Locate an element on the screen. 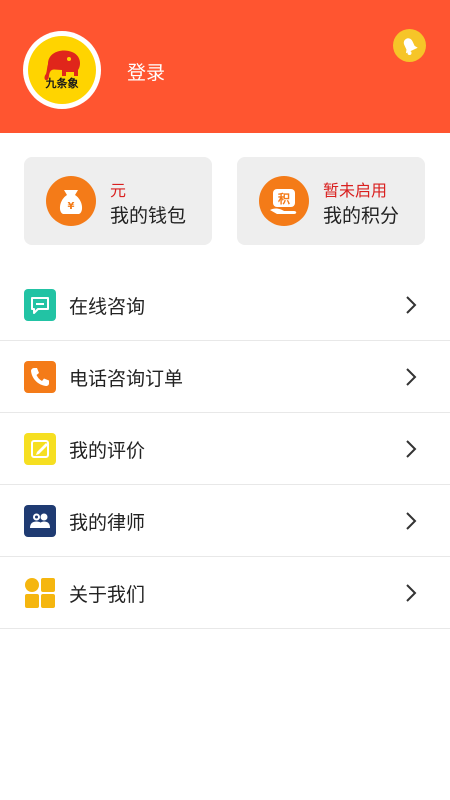  elephant-logo-icon is located at coordinates (62, 70).